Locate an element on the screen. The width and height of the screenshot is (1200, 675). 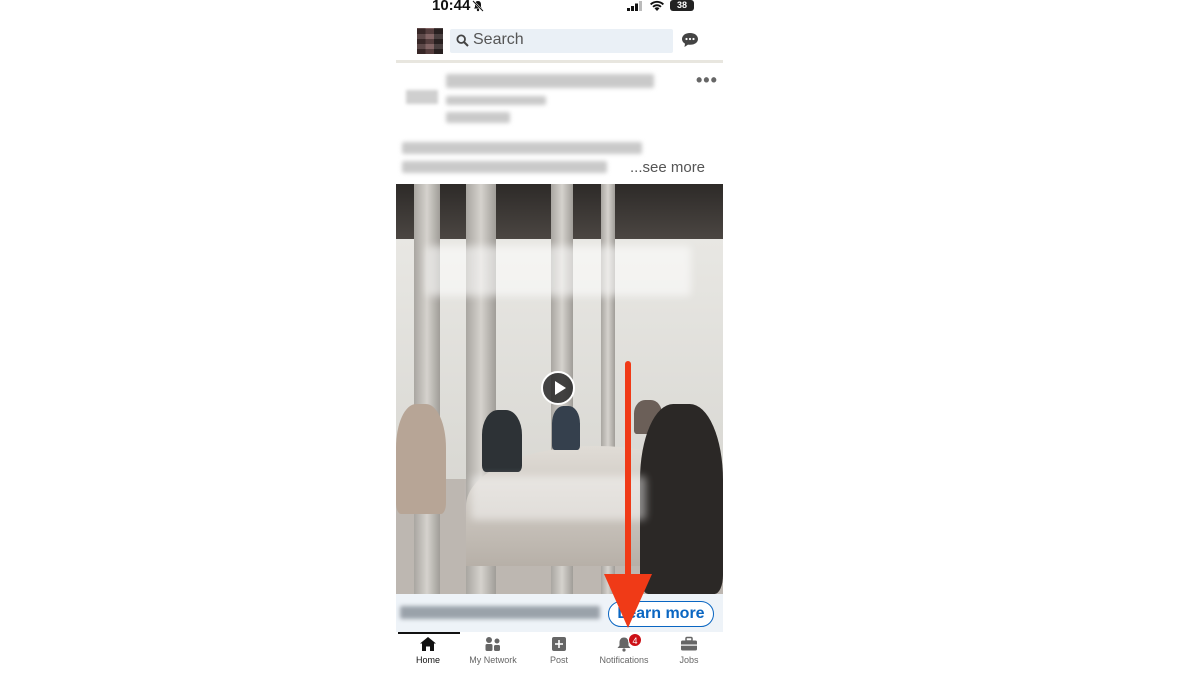
nav-item-jobs: Jobs is located at coordinates (689, 653).